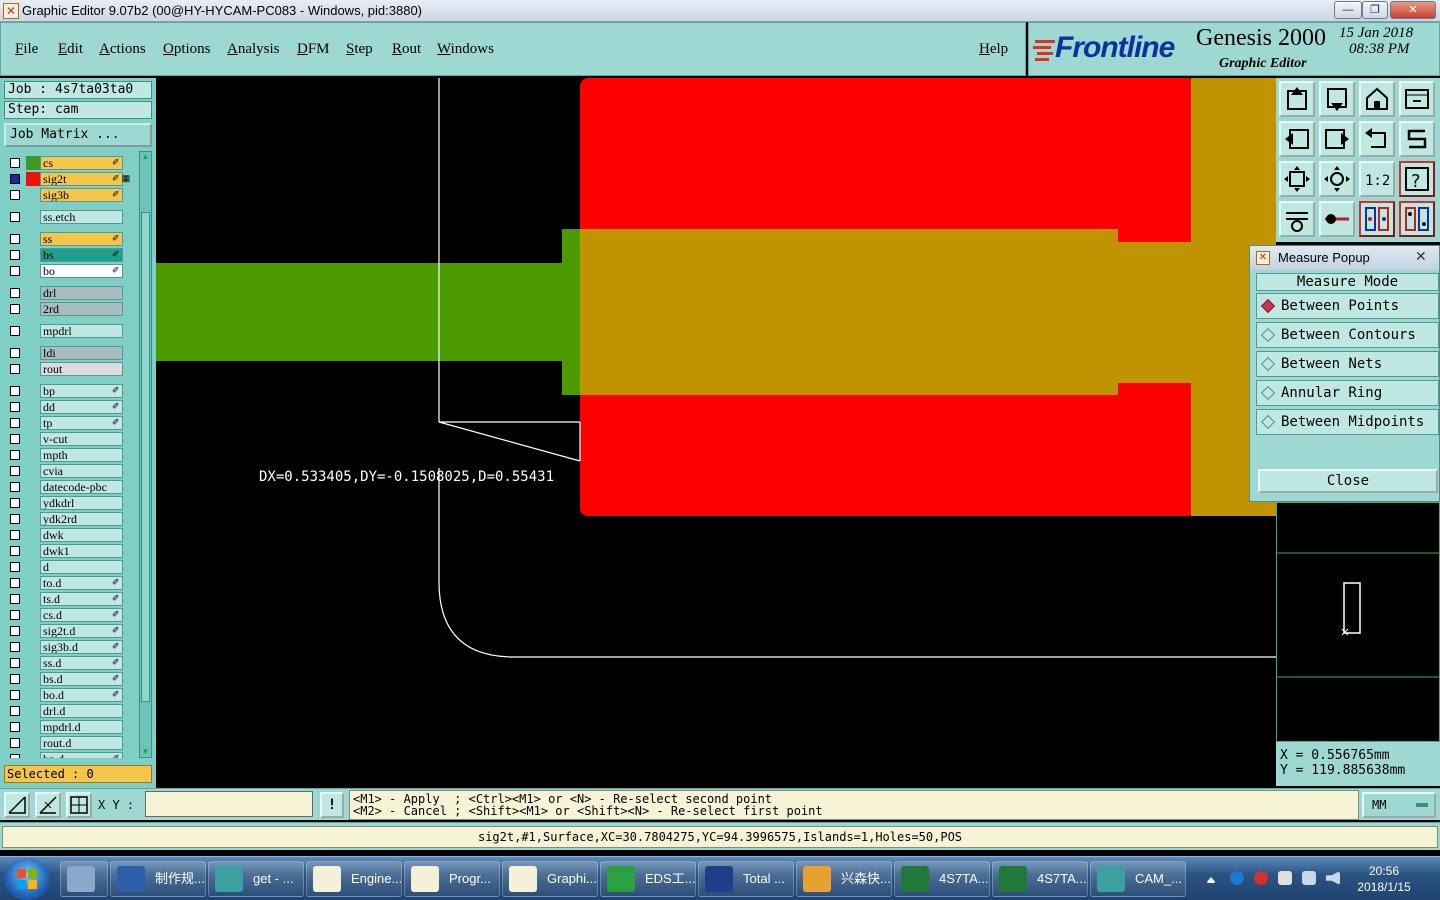 The height and width of the screenshot is (900, 1440). What do you see at coordinates (79, 805) in the screenshot?
I see `snap-grid-icon` at bounding box center [79, 805].